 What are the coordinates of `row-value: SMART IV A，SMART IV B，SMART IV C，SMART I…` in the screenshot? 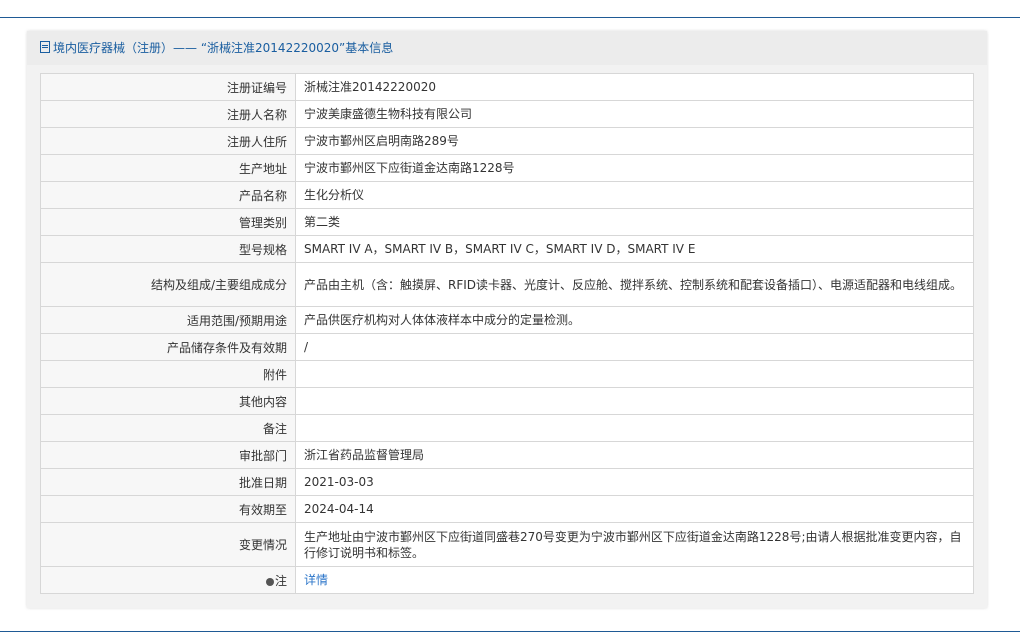 It's located at (634, 249).